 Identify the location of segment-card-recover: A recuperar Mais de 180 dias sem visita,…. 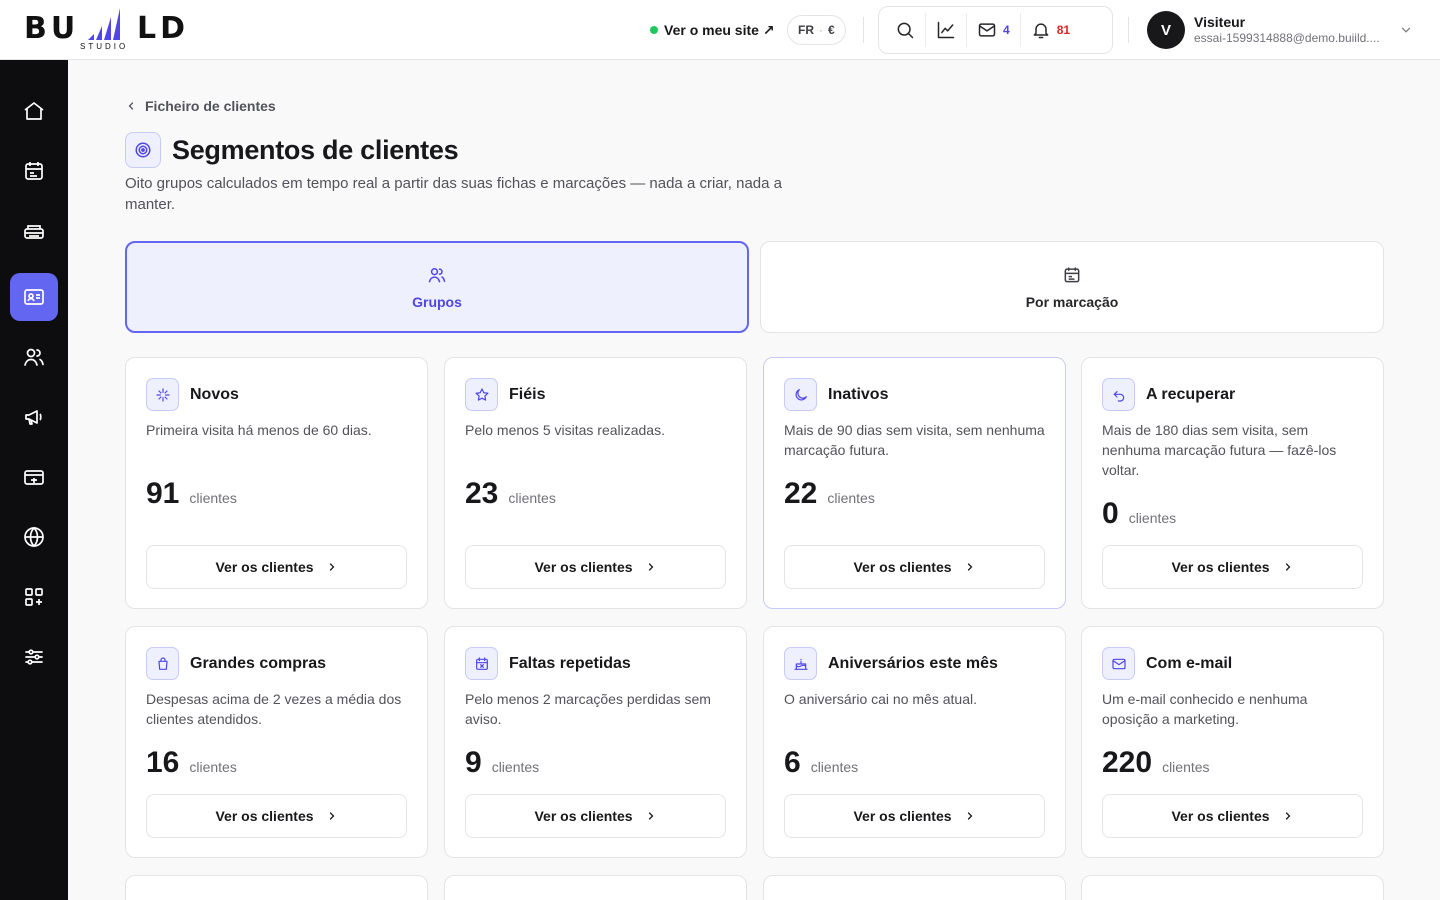
(1232, 483).